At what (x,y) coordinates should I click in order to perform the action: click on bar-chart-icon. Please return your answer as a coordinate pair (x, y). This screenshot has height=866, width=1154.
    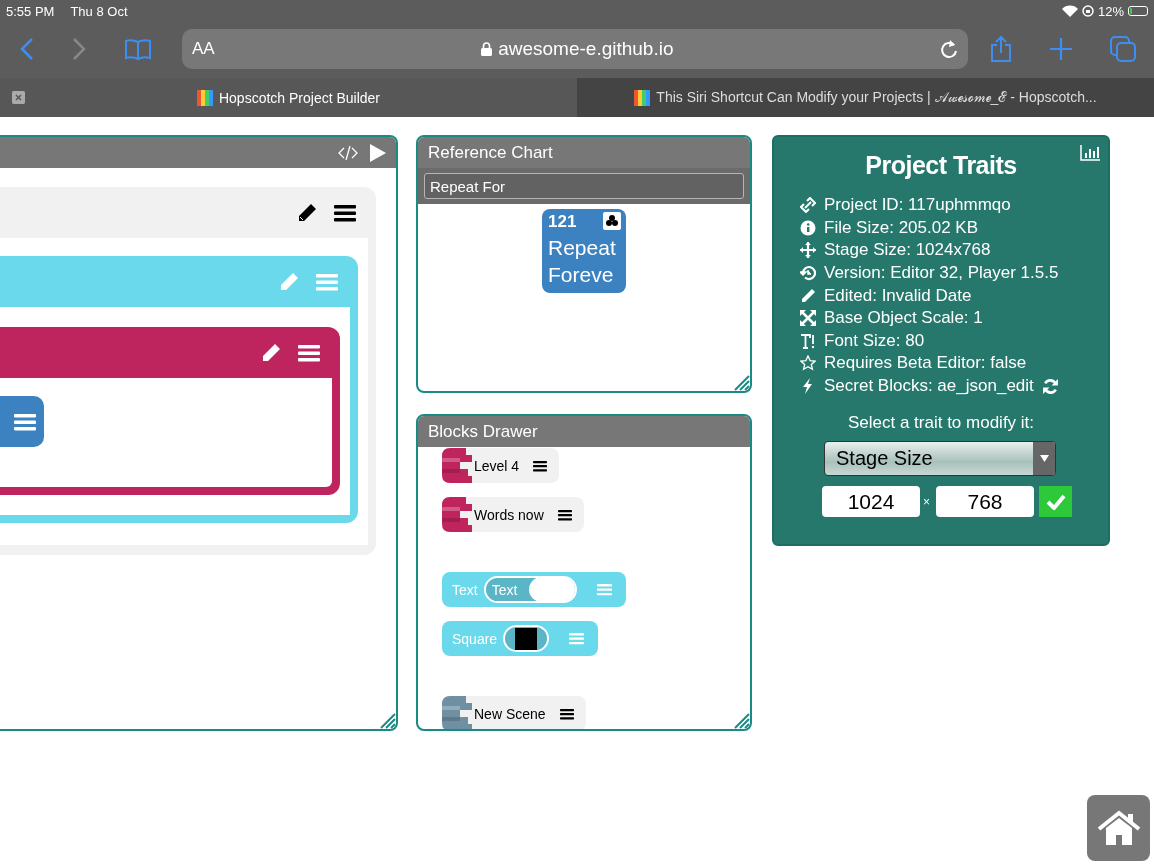
    Looking at the image, I should click on (1090, 153).